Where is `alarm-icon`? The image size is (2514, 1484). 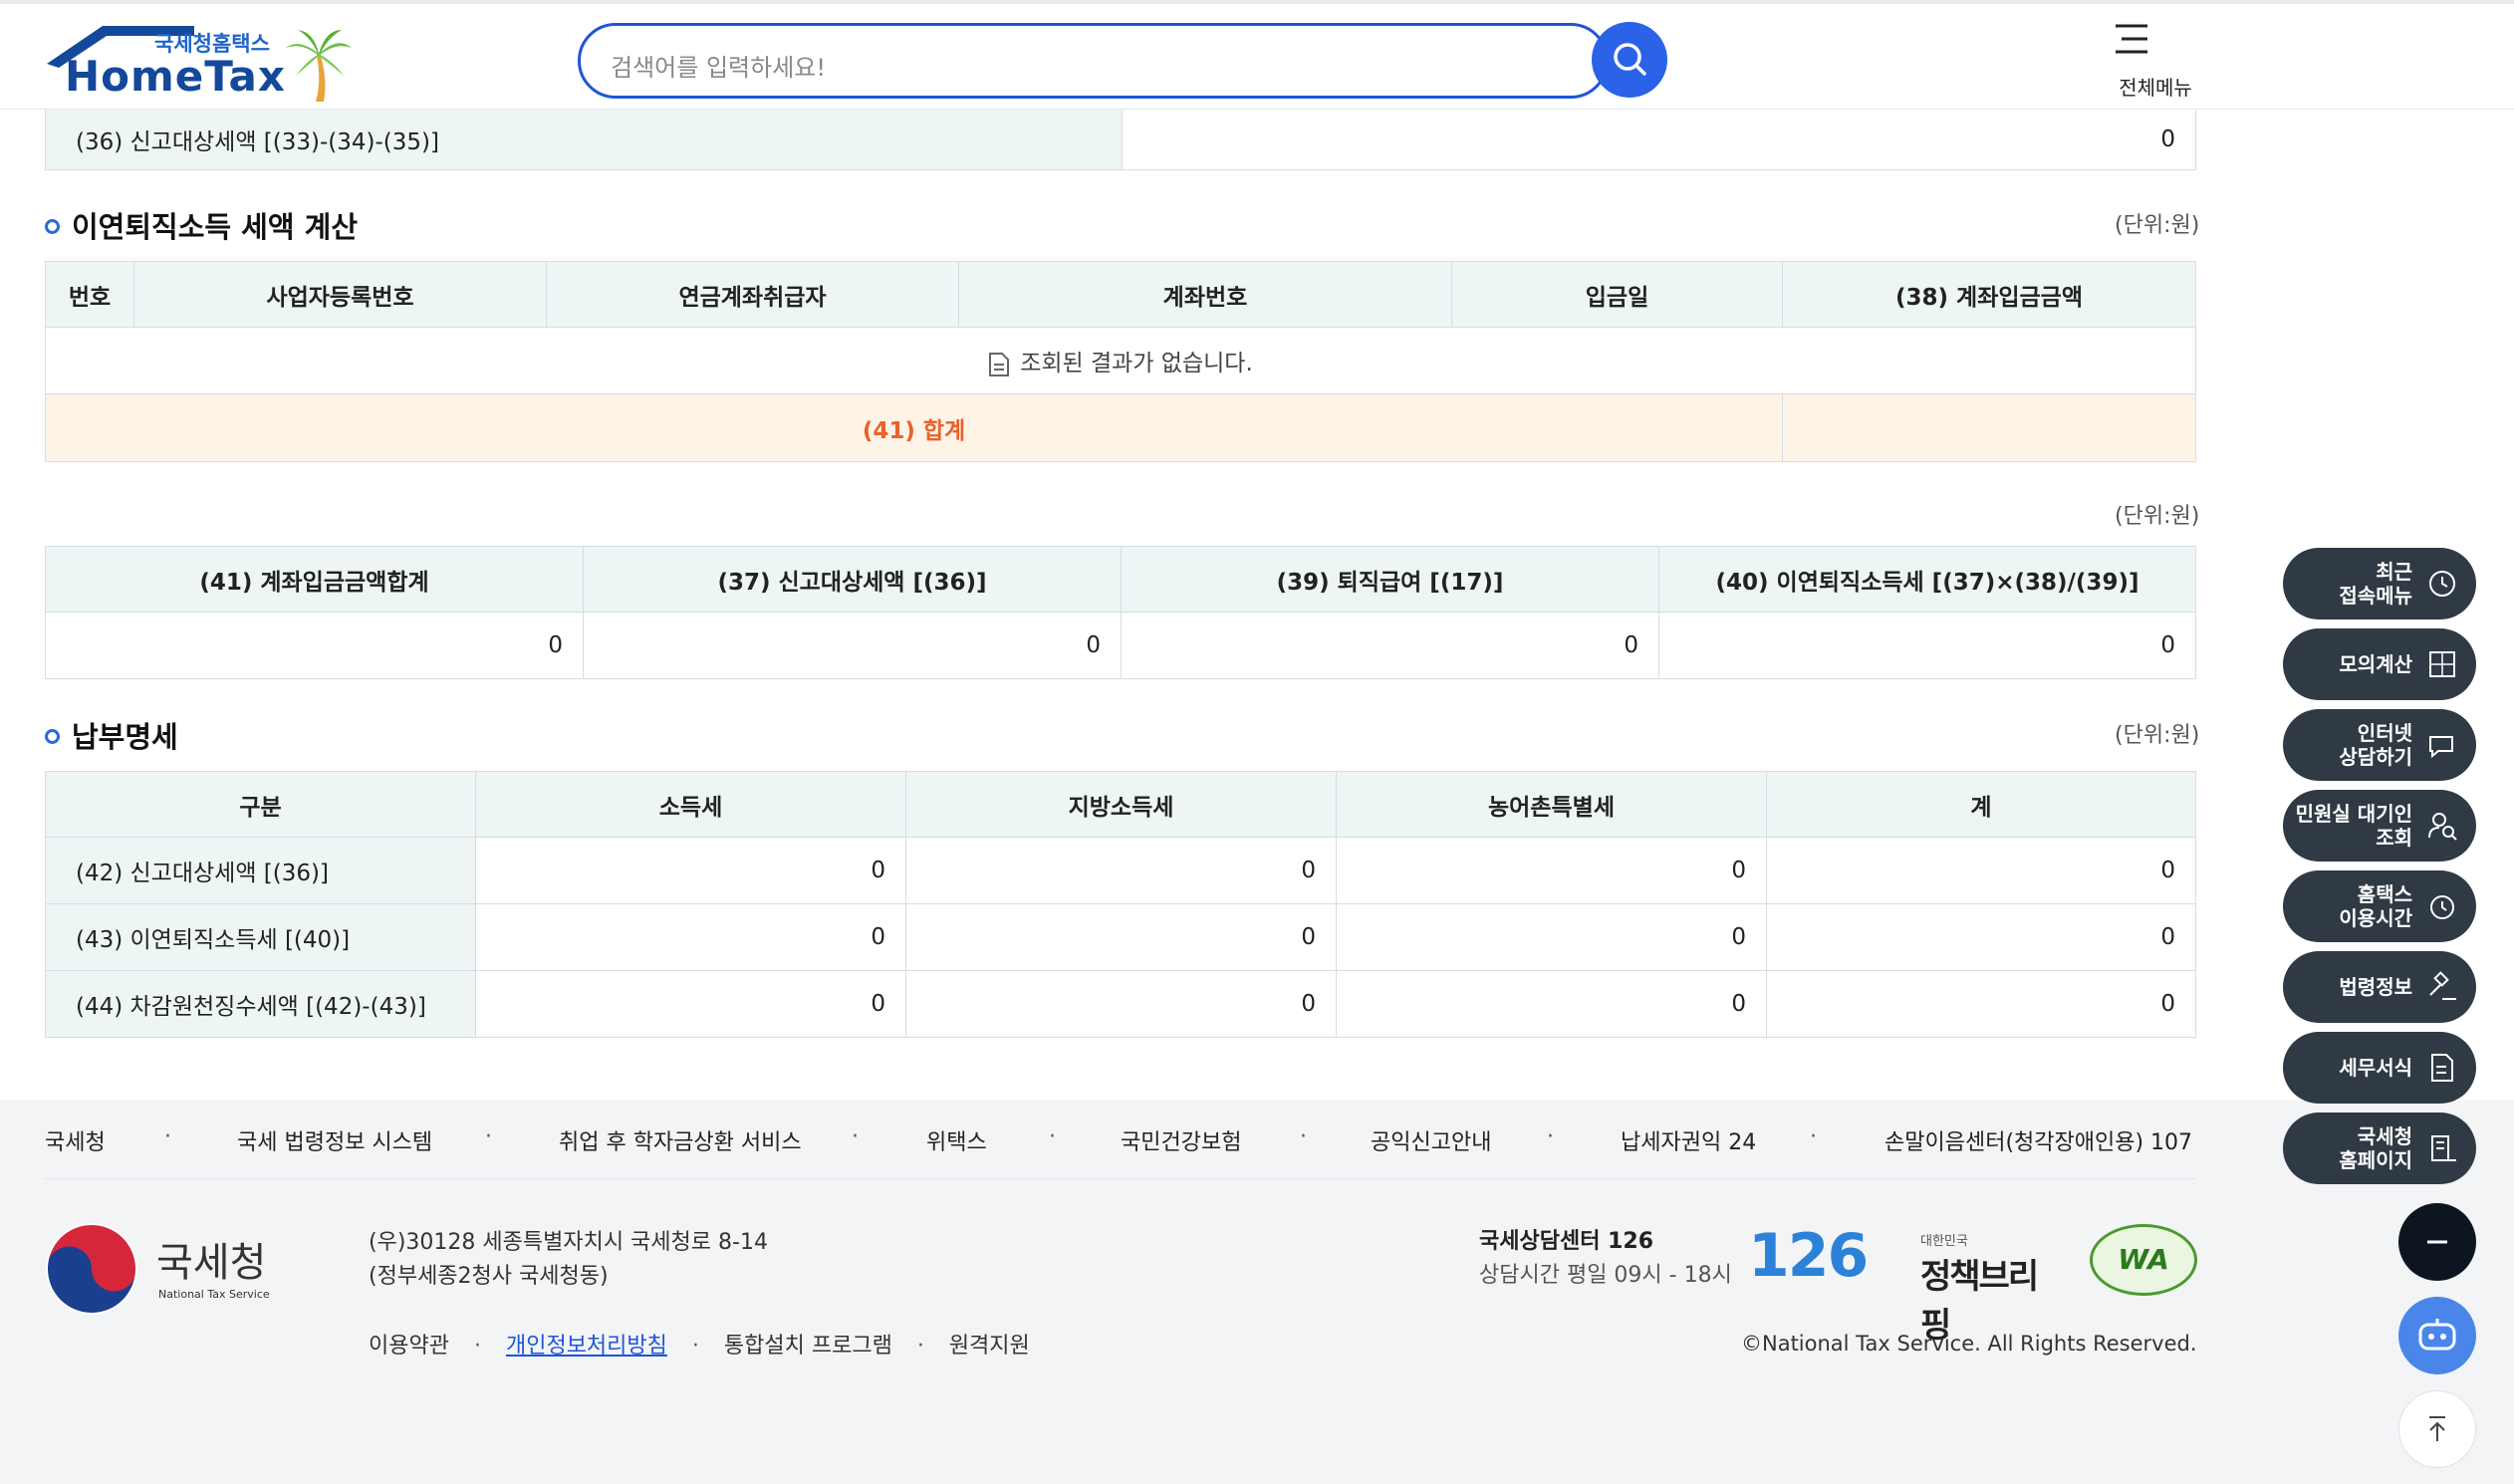
alarm-icon is located at coordinates (2442, 907).